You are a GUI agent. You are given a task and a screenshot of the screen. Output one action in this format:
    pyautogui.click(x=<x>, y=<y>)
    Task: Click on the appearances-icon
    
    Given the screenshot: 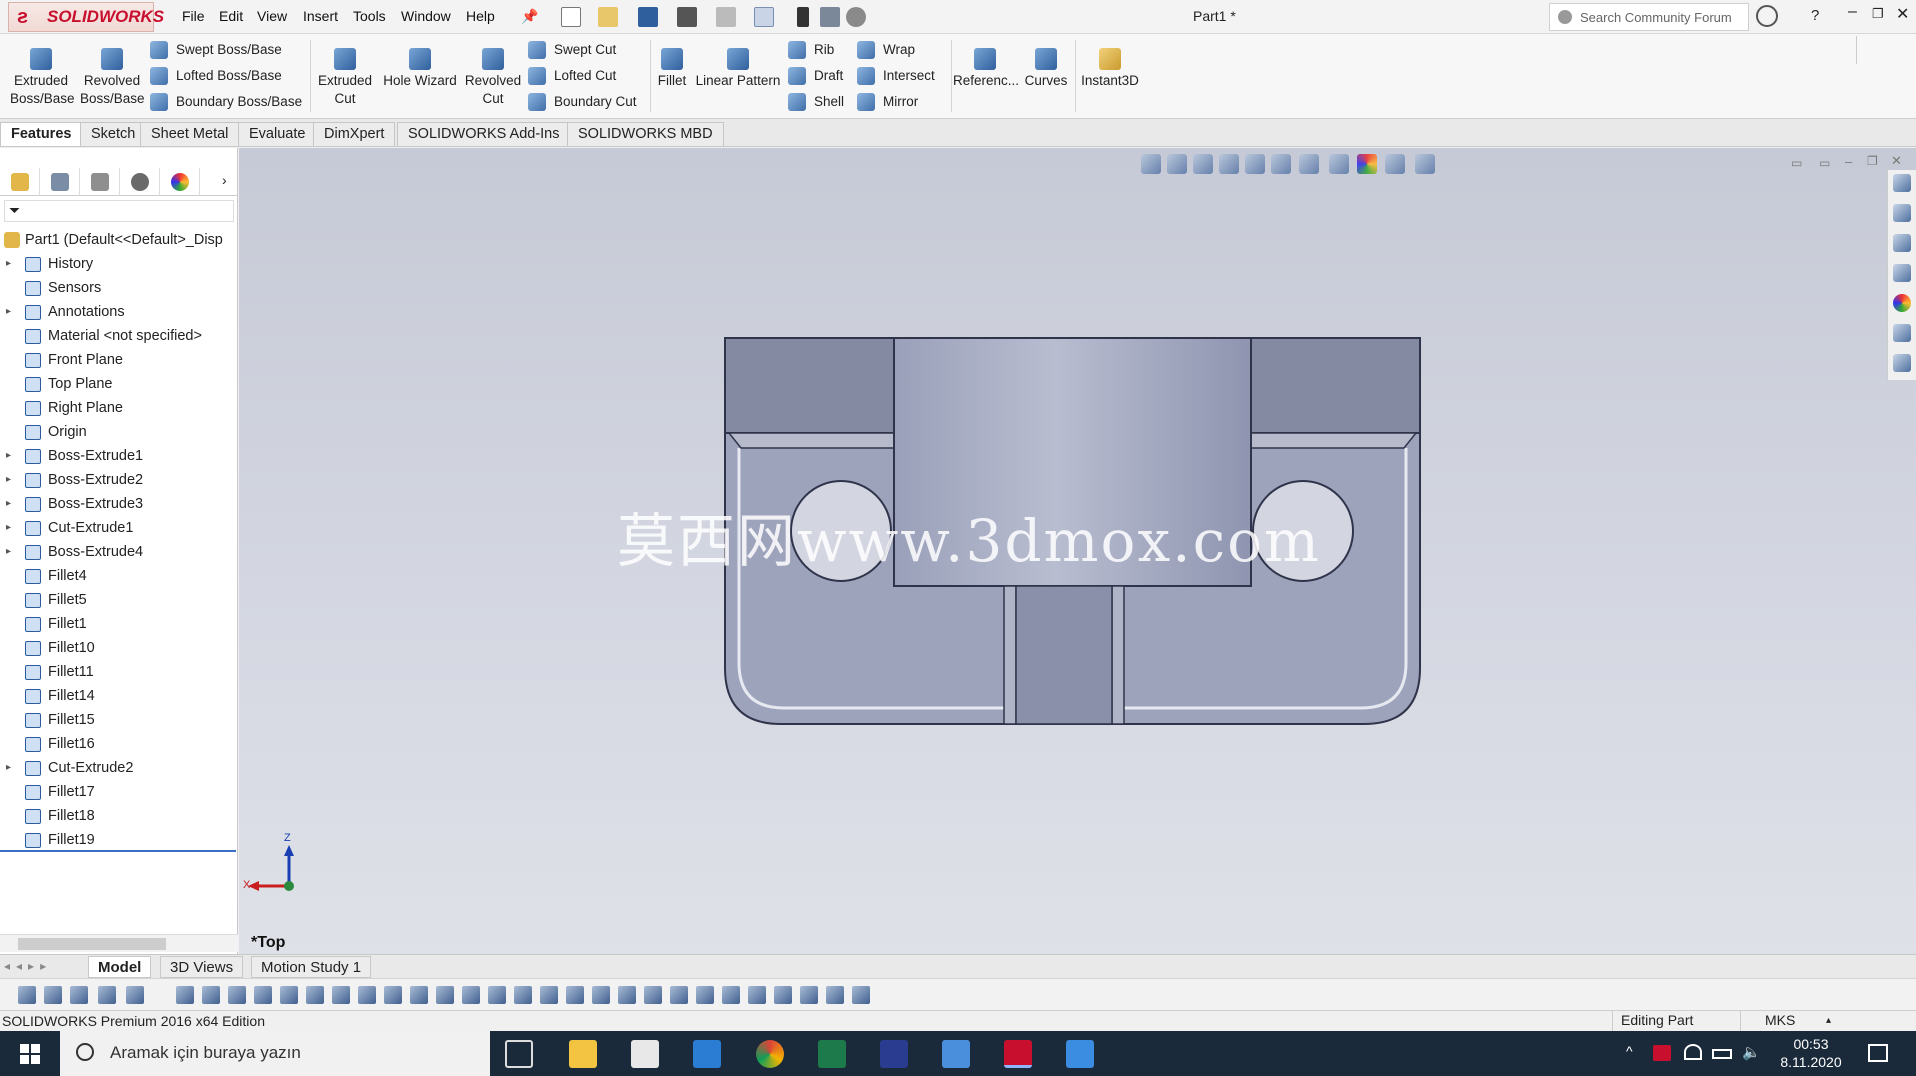 What is the action you would take?
    pyautogui.click(x=1902, y=303)
    